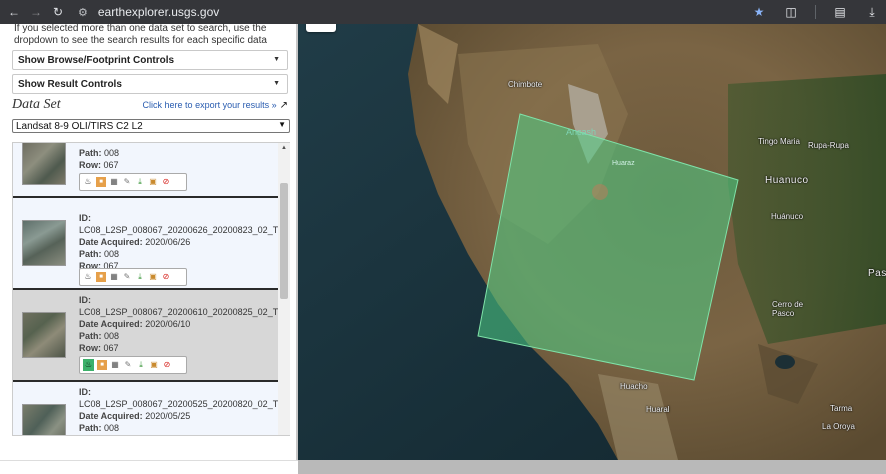  What do you see at coordinates (283, 105) in the screenshot?
I see `external-link-icon: ↗` at bounding box center [283, 105].